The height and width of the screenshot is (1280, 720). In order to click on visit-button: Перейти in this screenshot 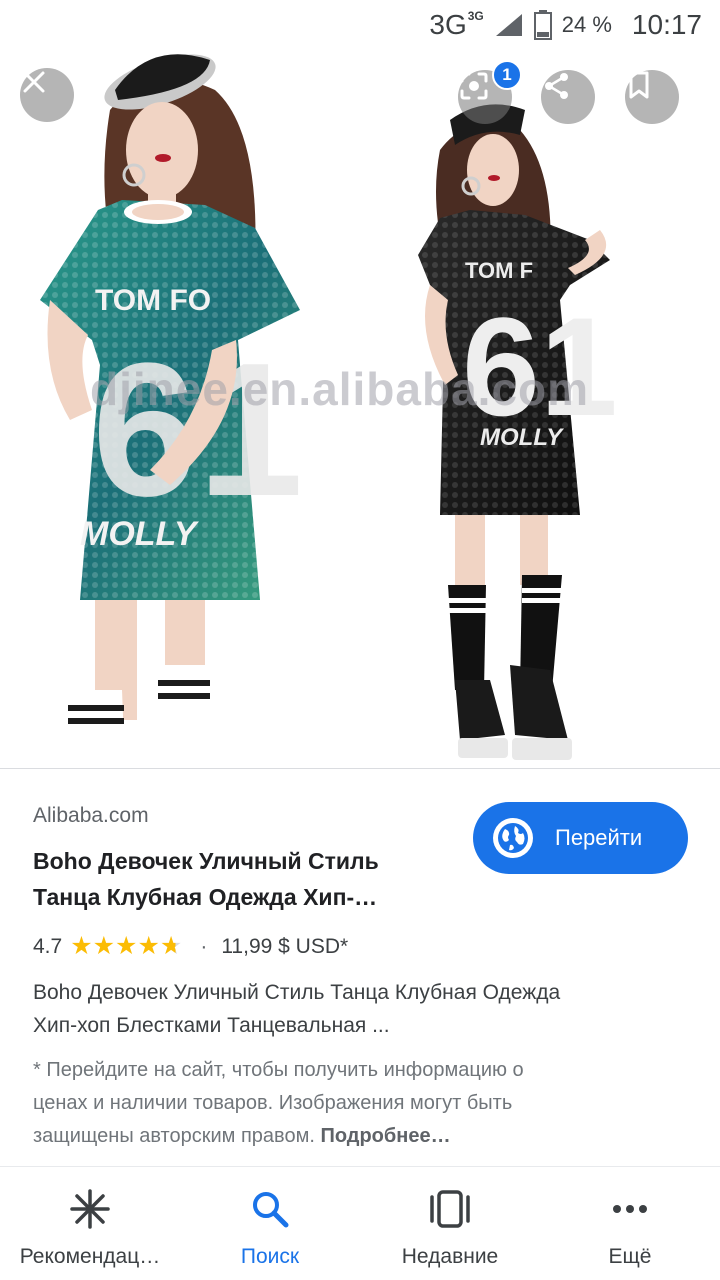, I will do `click(580, 838)`.